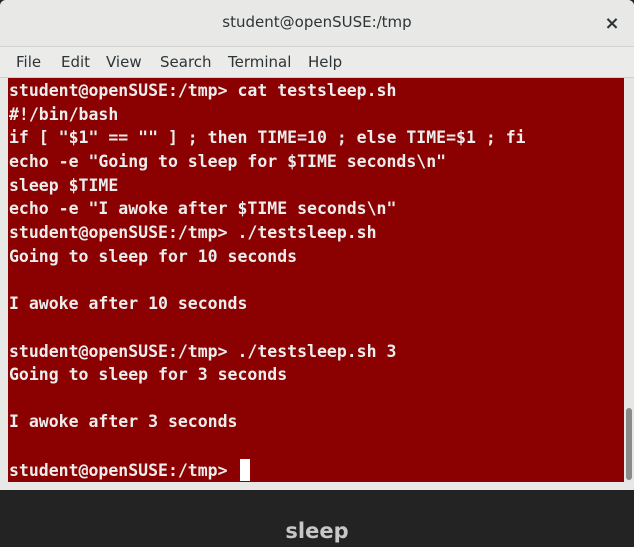  I want to click on terminal-line: student@openSUSE:/tmp> ./testsleep.sh 3, so click(203, 351).